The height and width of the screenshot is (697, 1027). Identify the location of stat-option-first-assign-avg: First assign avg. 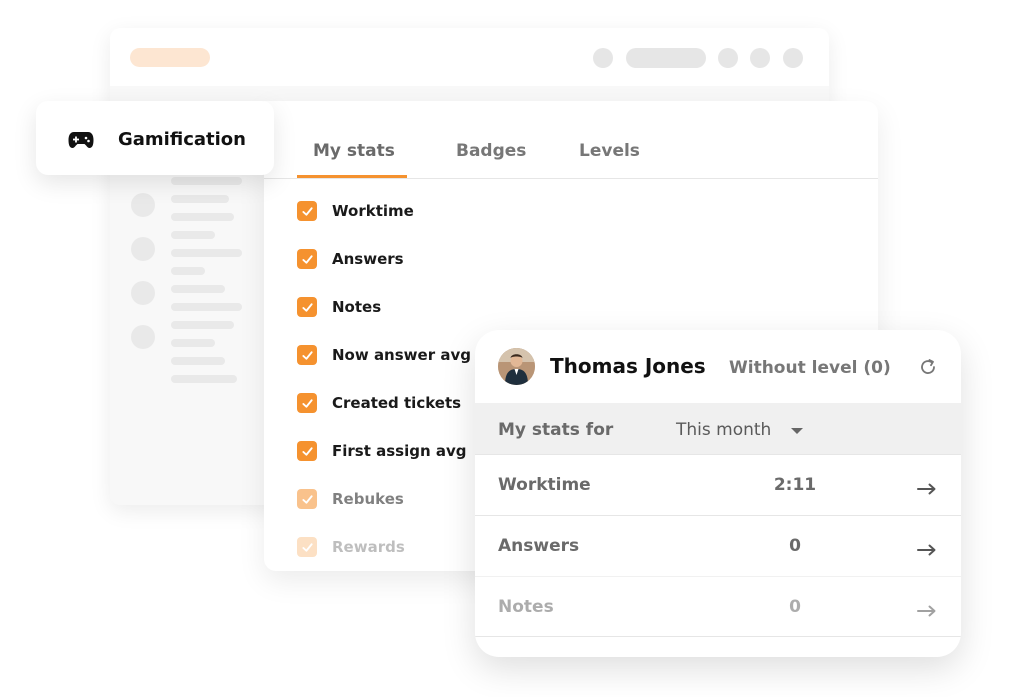
(382, 451).